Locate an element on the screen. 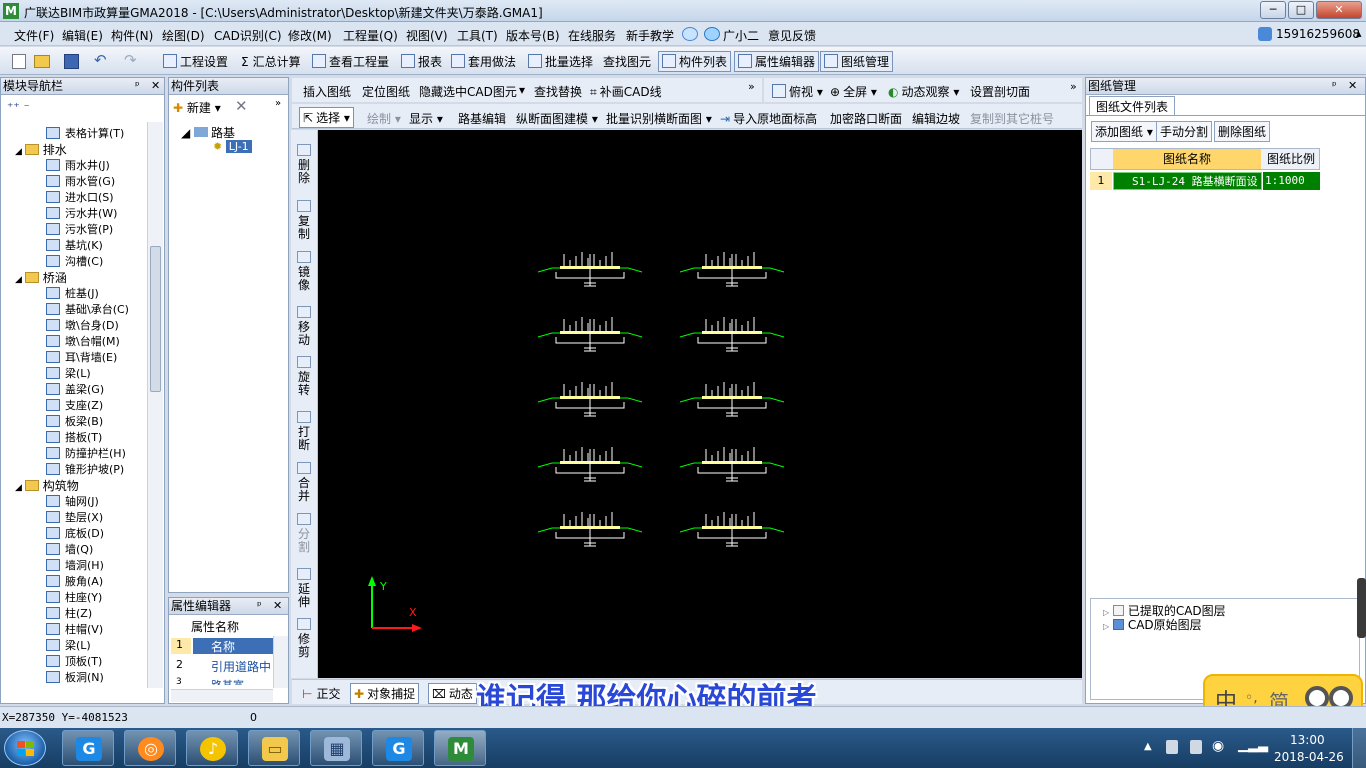  menu-modify: 修改(M) is located at coordinates (310, 35).